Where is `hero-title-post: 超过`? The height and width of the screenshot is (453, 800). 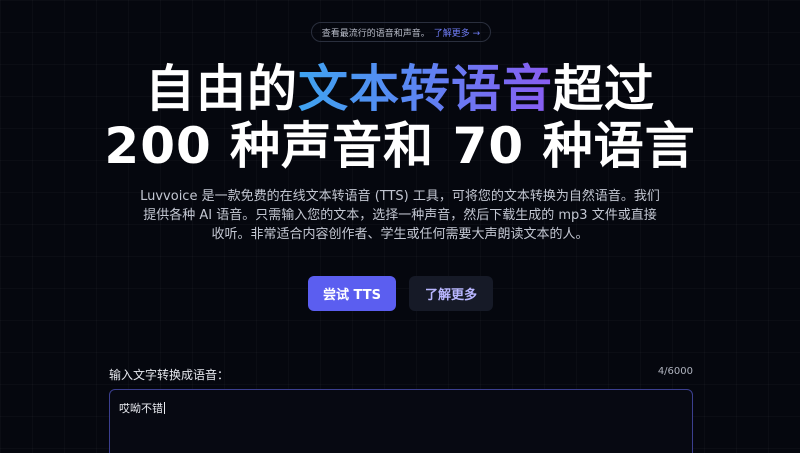 hero-title-post: 超过 is located at coordinates (604, 89).